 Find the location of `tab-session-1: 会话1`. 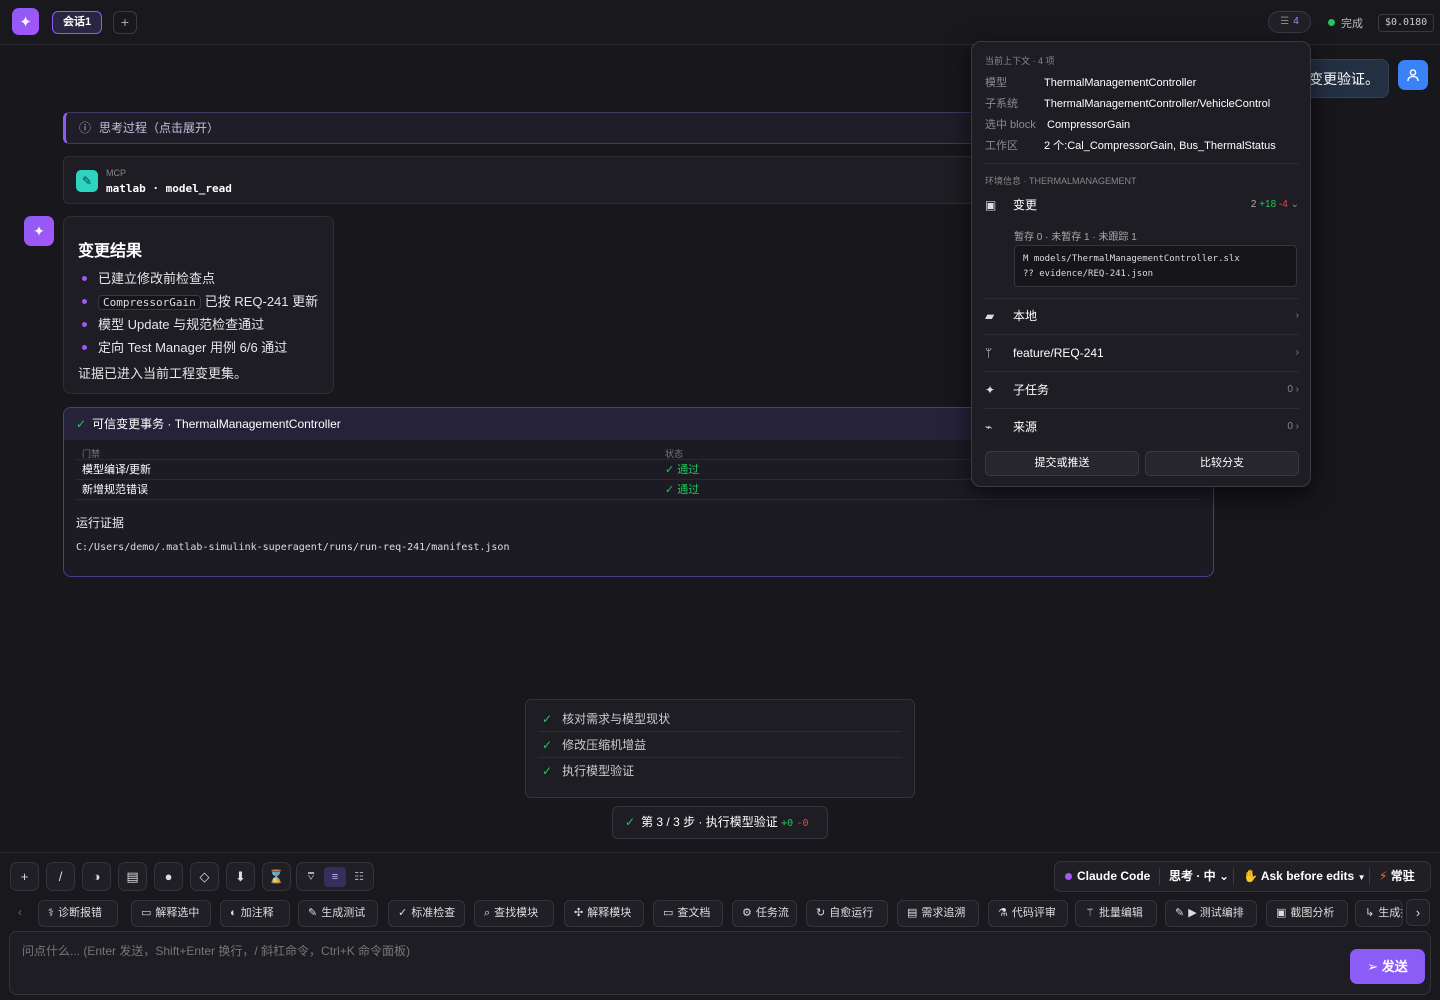

tab-session-1: 会话1 is located at coordinates (77, 22).